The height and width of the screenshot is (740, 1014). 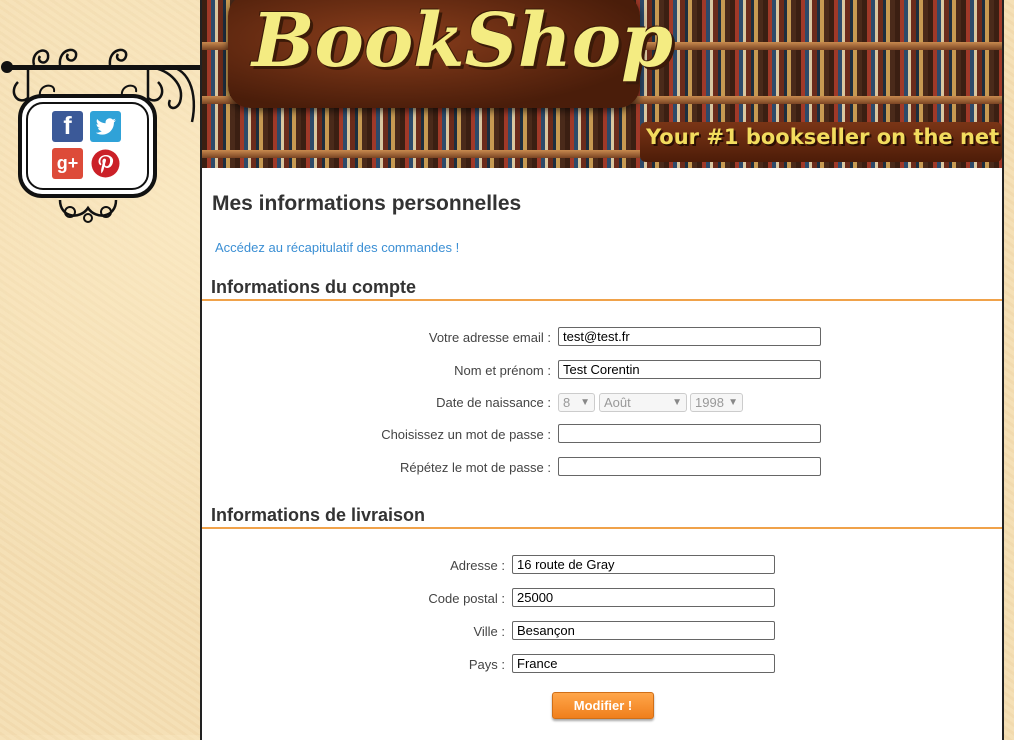 I want to click on address-label: Adresse :, so click(x=477, y=565).